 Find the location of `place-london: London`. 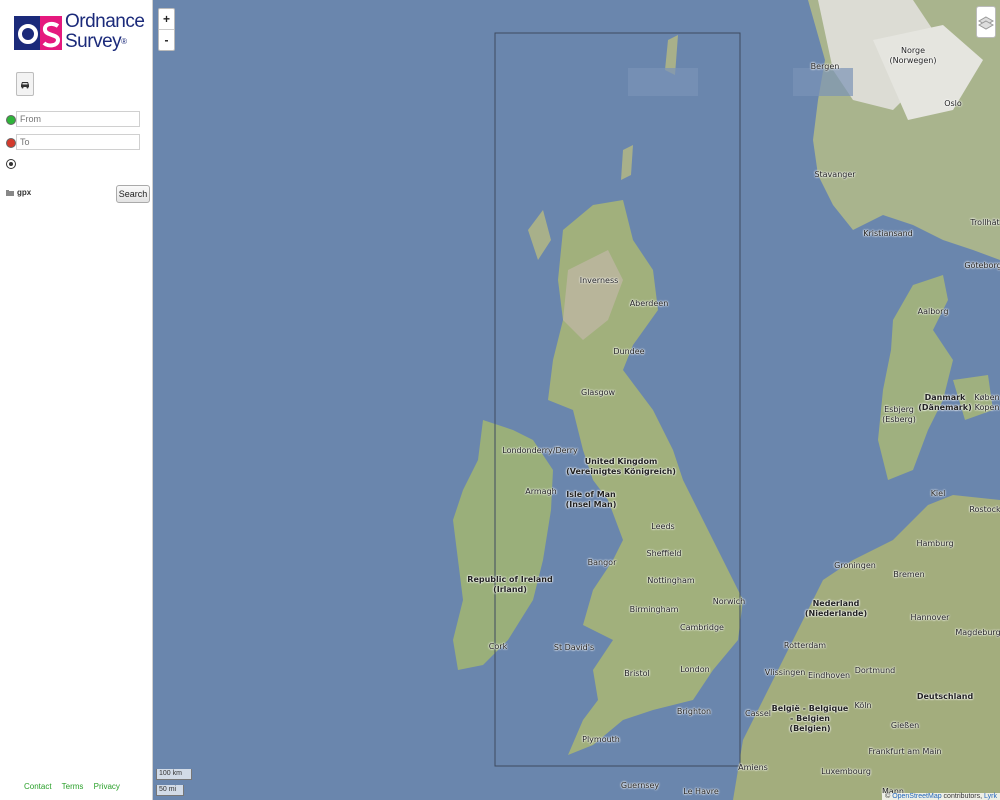

place-london: London is located at coordinates (695, 669).